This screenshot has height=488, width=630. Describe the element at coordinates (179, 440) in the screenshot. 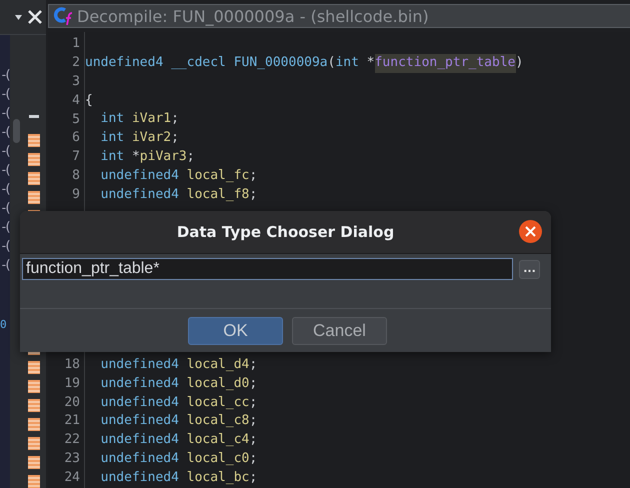

I see `code-line: undefined4 local_c4;` at that location.